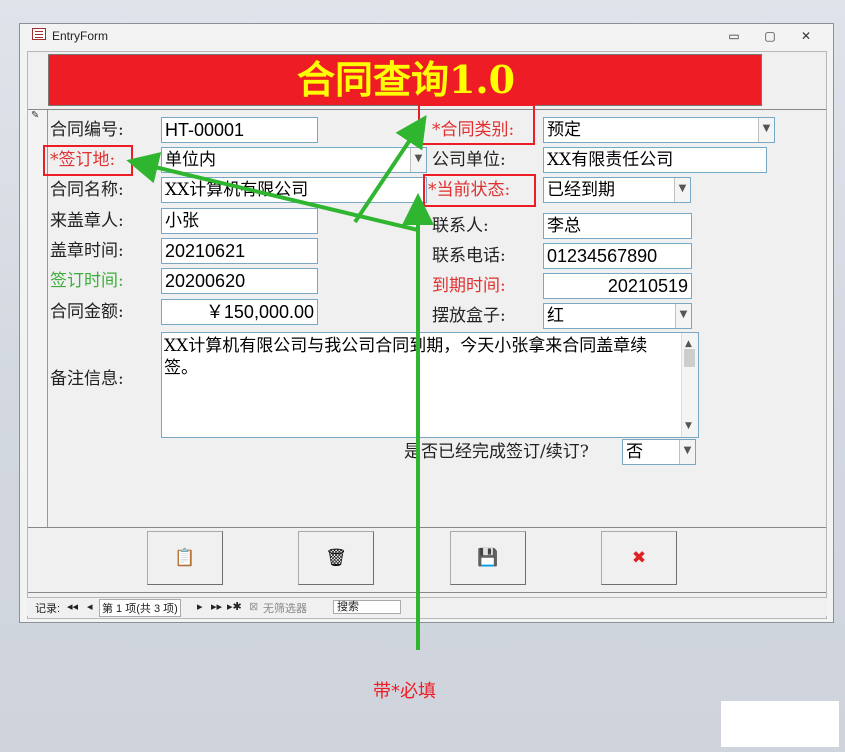  I want to click on annotation-text: 带*必填, so click(404, 691).